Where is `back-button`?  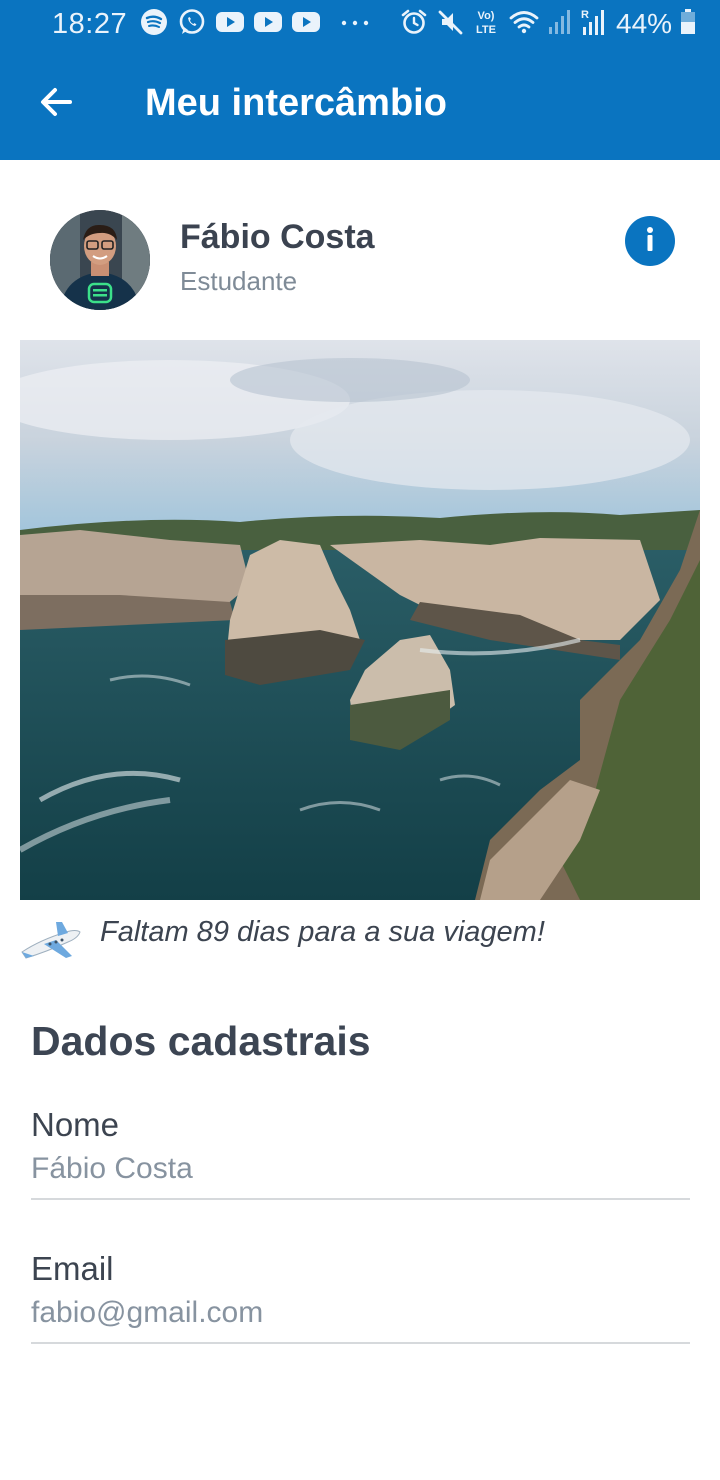 back-button is located at coordinates (56, 104).